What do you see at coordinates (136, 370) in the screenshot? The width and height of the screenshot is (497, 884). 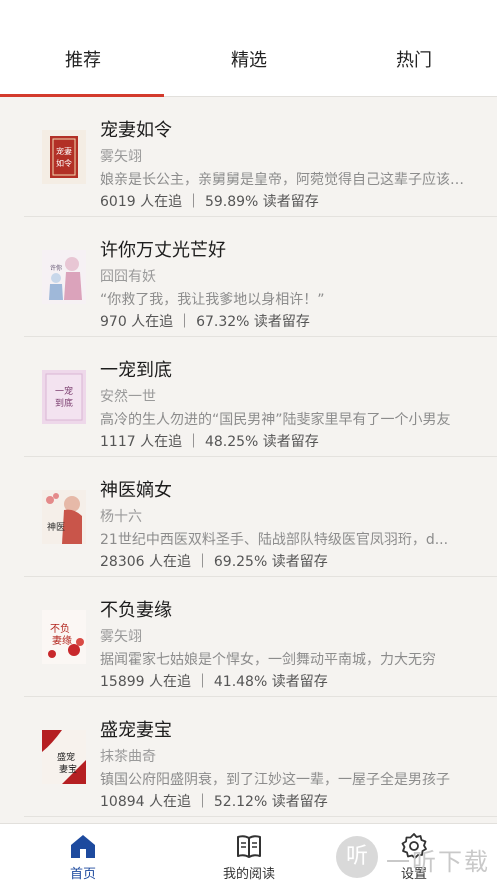 I see `book-title: 一宠到底` at bounding box center [136, 370].